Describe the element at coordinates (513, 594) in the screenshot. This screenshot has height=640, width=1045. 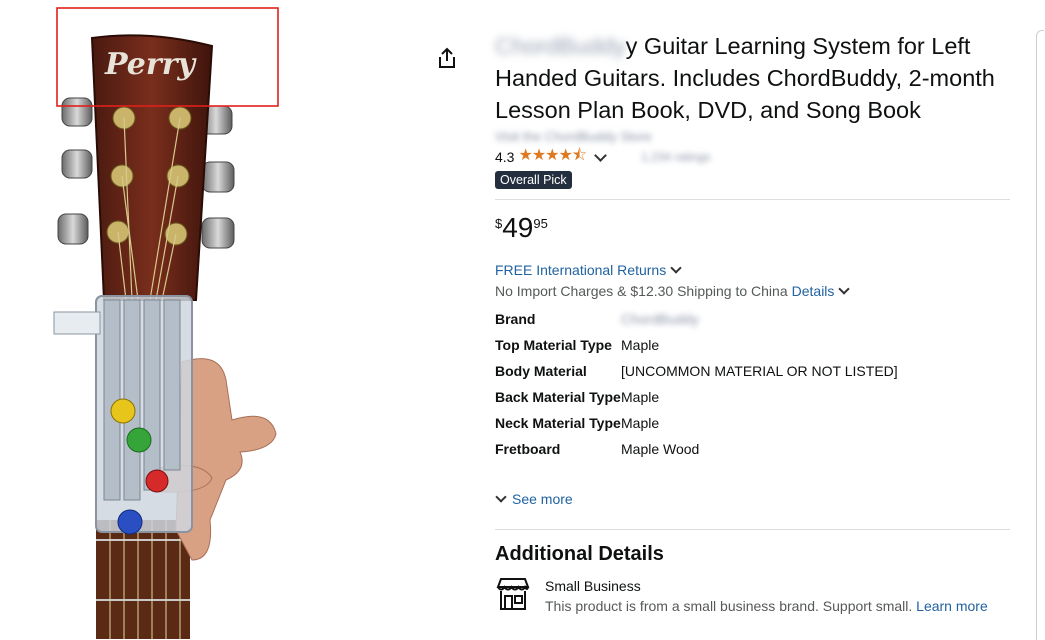
I see `storefront-icon` at that location.